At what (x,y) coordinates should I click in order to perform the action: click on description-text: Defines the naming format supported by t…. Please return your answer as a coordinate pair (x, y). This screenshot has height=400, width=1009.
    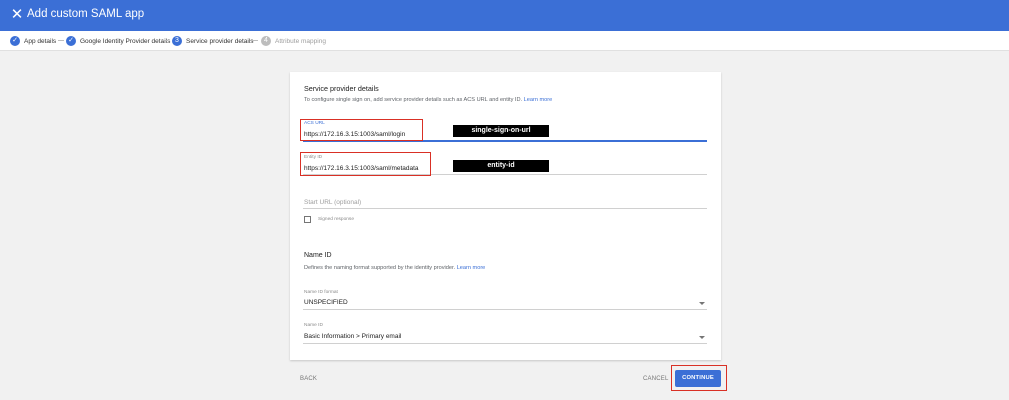
    Looking at the image, I should click on (380, 268).